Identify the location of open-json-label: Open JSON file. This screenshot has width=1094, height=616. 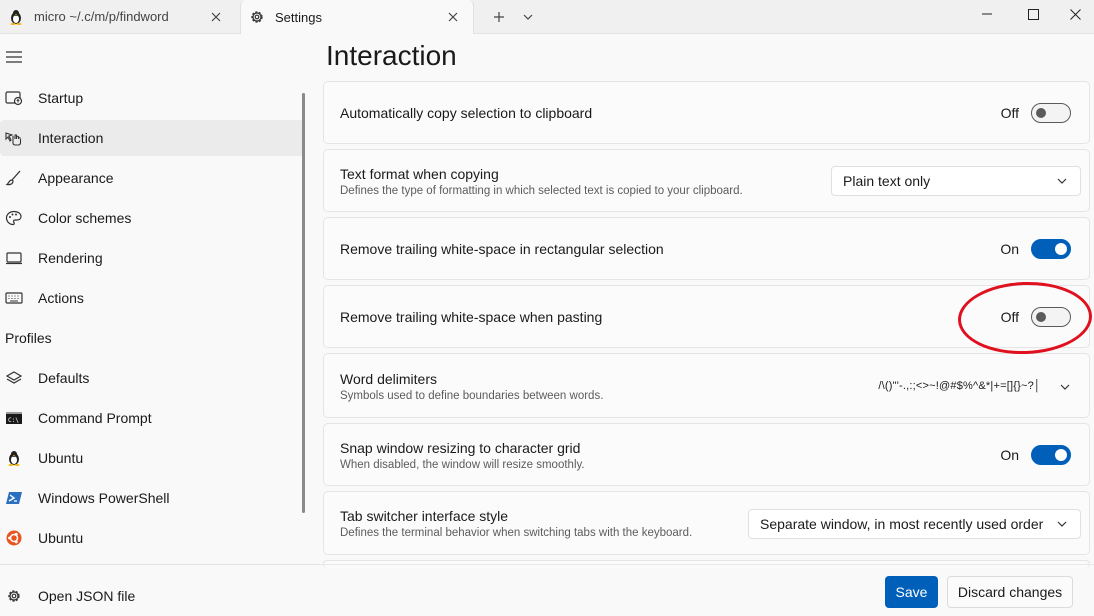
(87, 596).